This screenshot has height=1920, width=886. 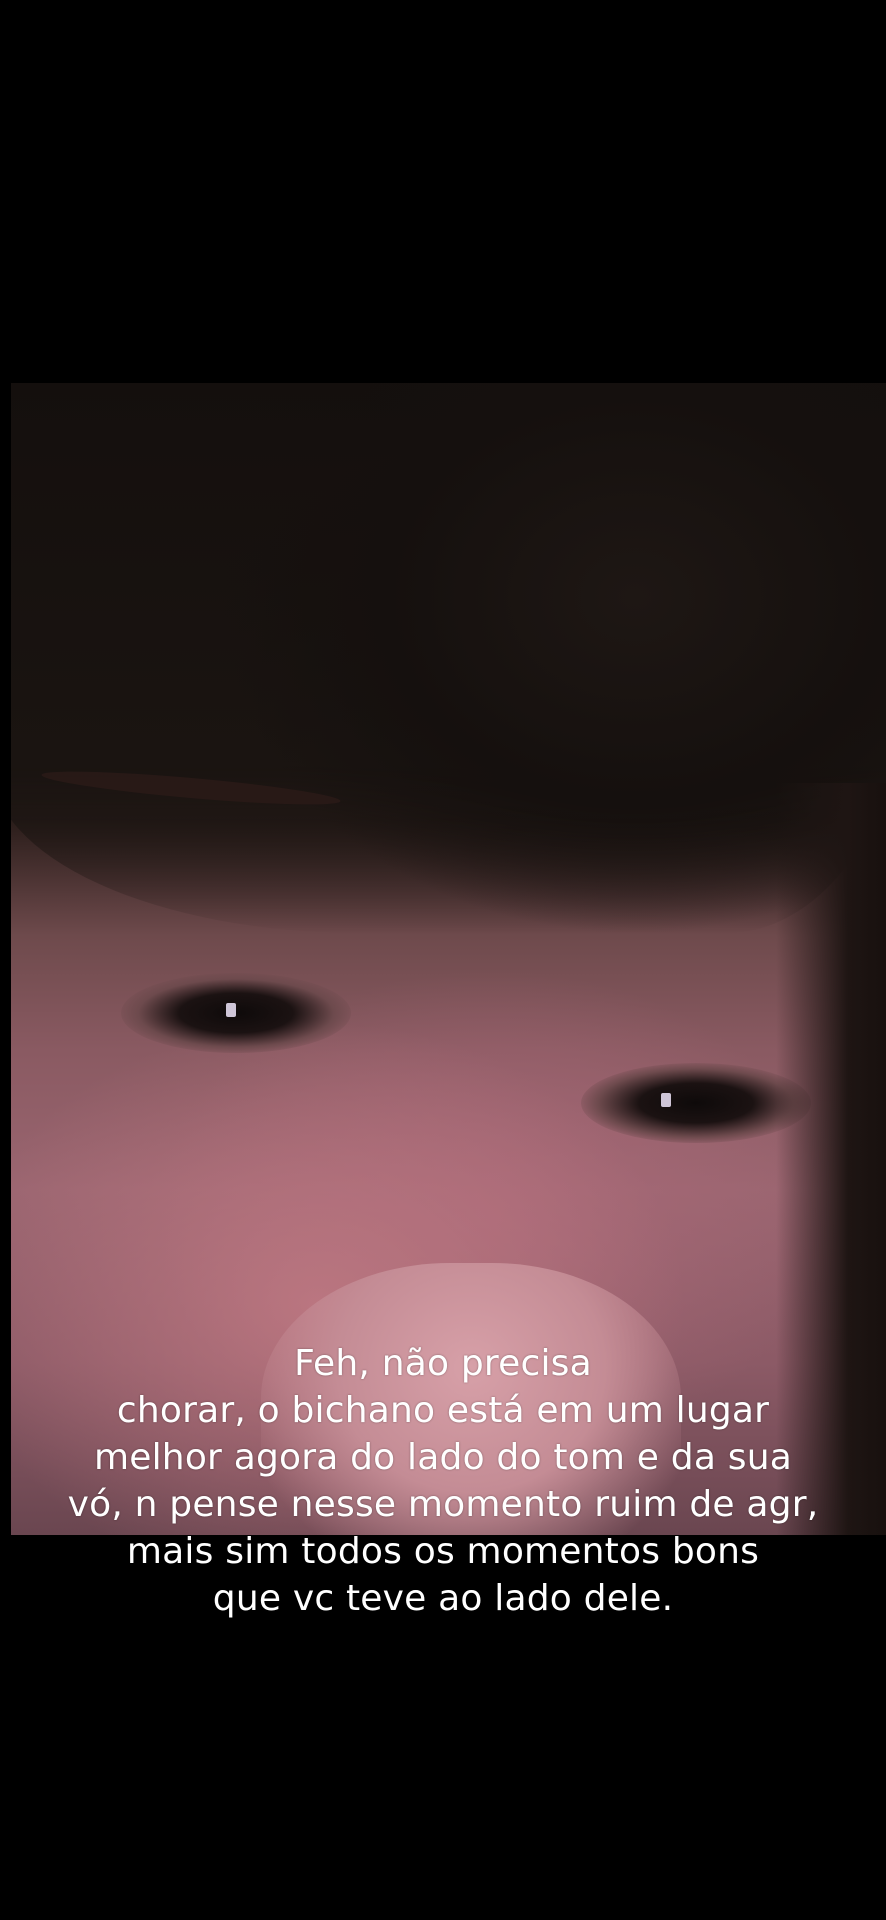 I want to click on caption-line-4: vó, n pense nesse momento ruim de agr,, so click(x=443, y=1504).